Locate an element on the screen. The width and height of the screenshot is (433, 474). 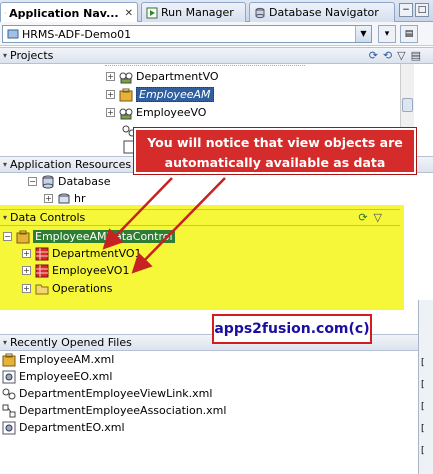
association-icon is located at coordinates (9, 410).